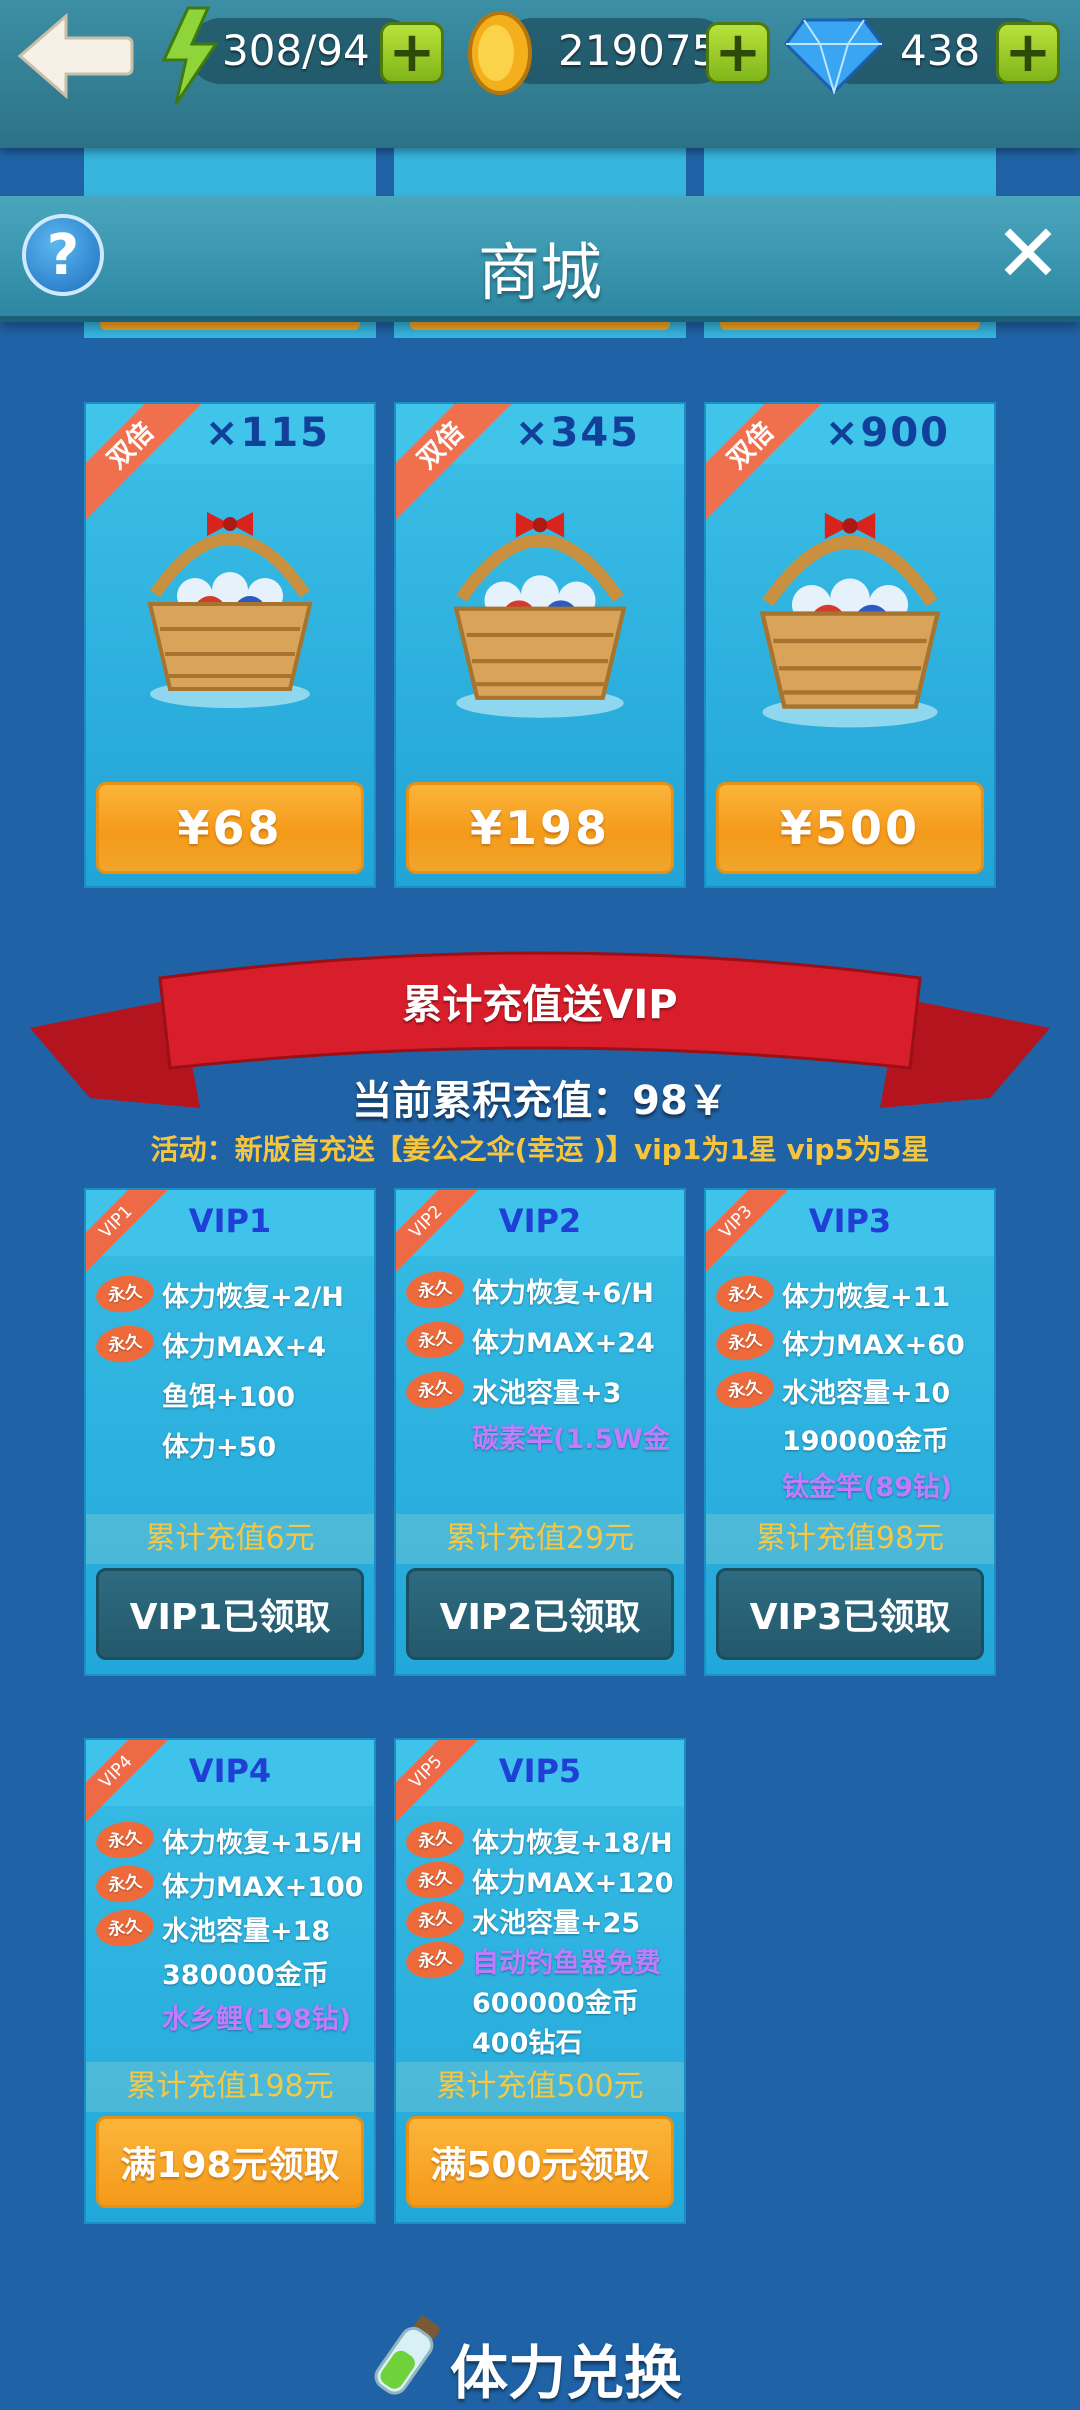 This screenshot has height=2410, width=1080. I want to click on benefit-item: 永久 体力恢复+11, so click(831, 1294).